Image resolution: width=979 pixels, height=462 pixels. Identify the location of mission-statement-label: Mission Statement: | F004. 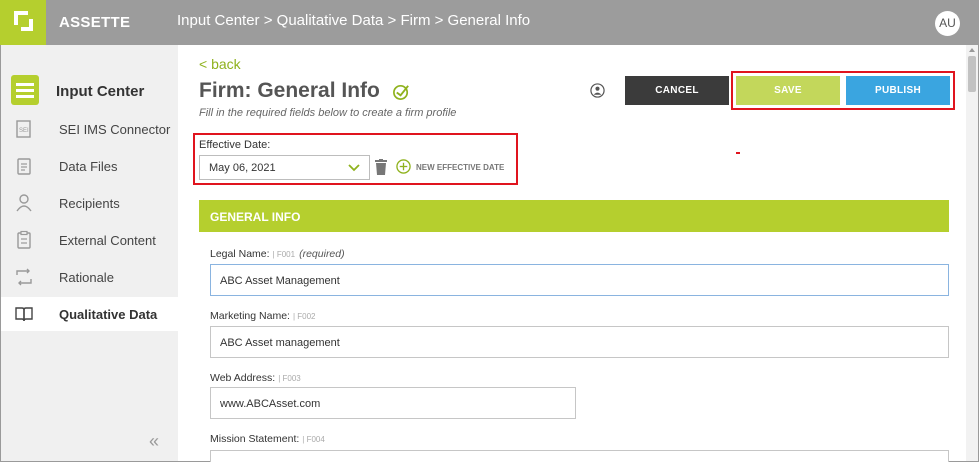
(267, 439).